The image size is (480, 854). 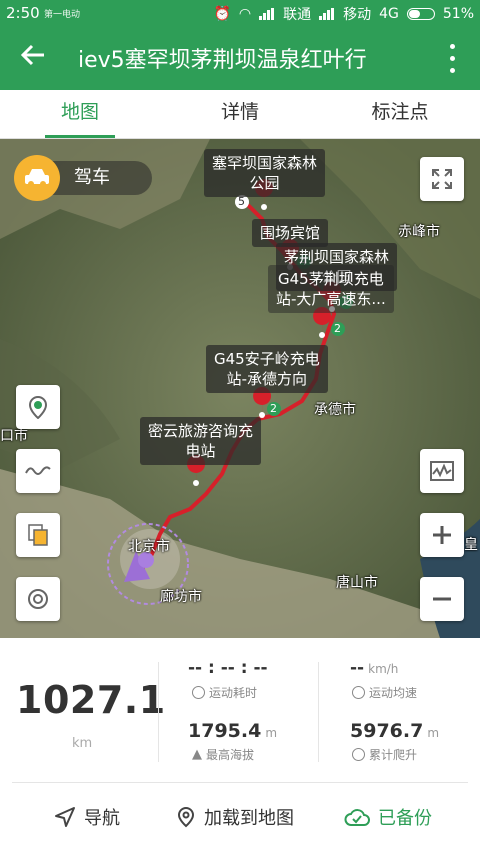 I want to click on city-label: 承德市, so click(x=335, y=410).